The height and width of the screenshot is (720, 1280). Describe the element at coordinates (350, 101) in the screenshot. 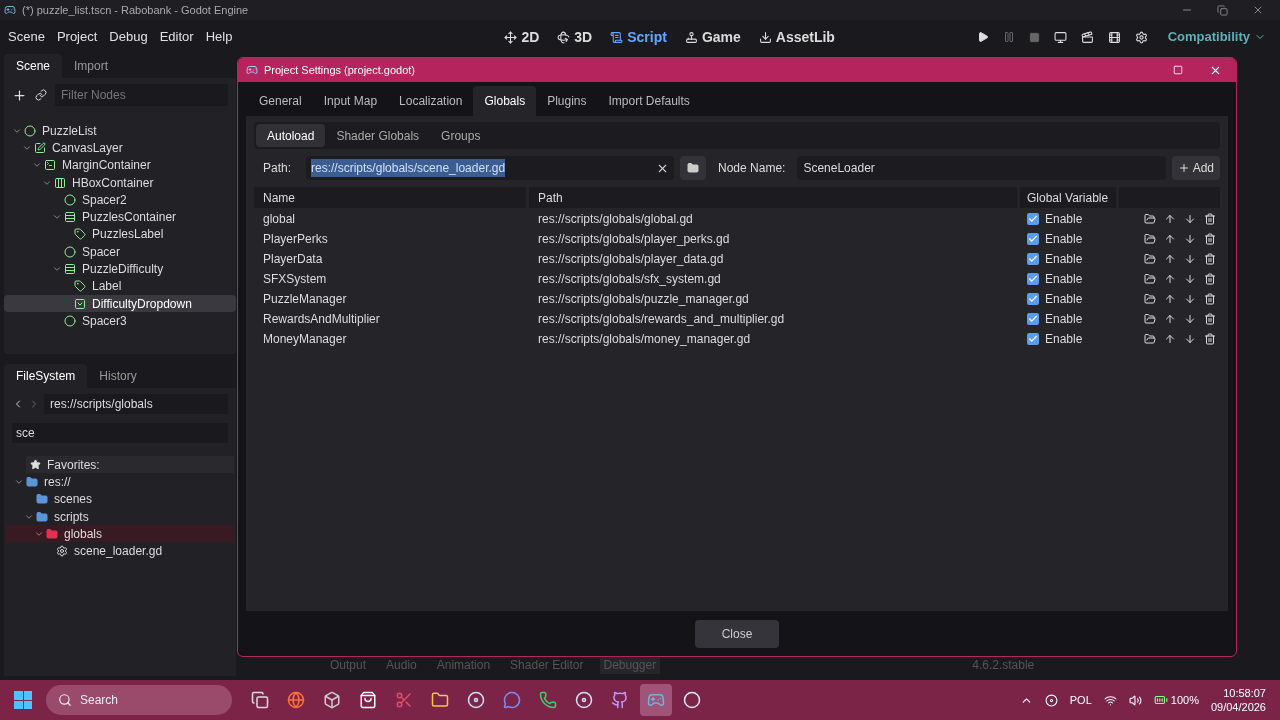

I see `settings-tab: Input Map` at that location.